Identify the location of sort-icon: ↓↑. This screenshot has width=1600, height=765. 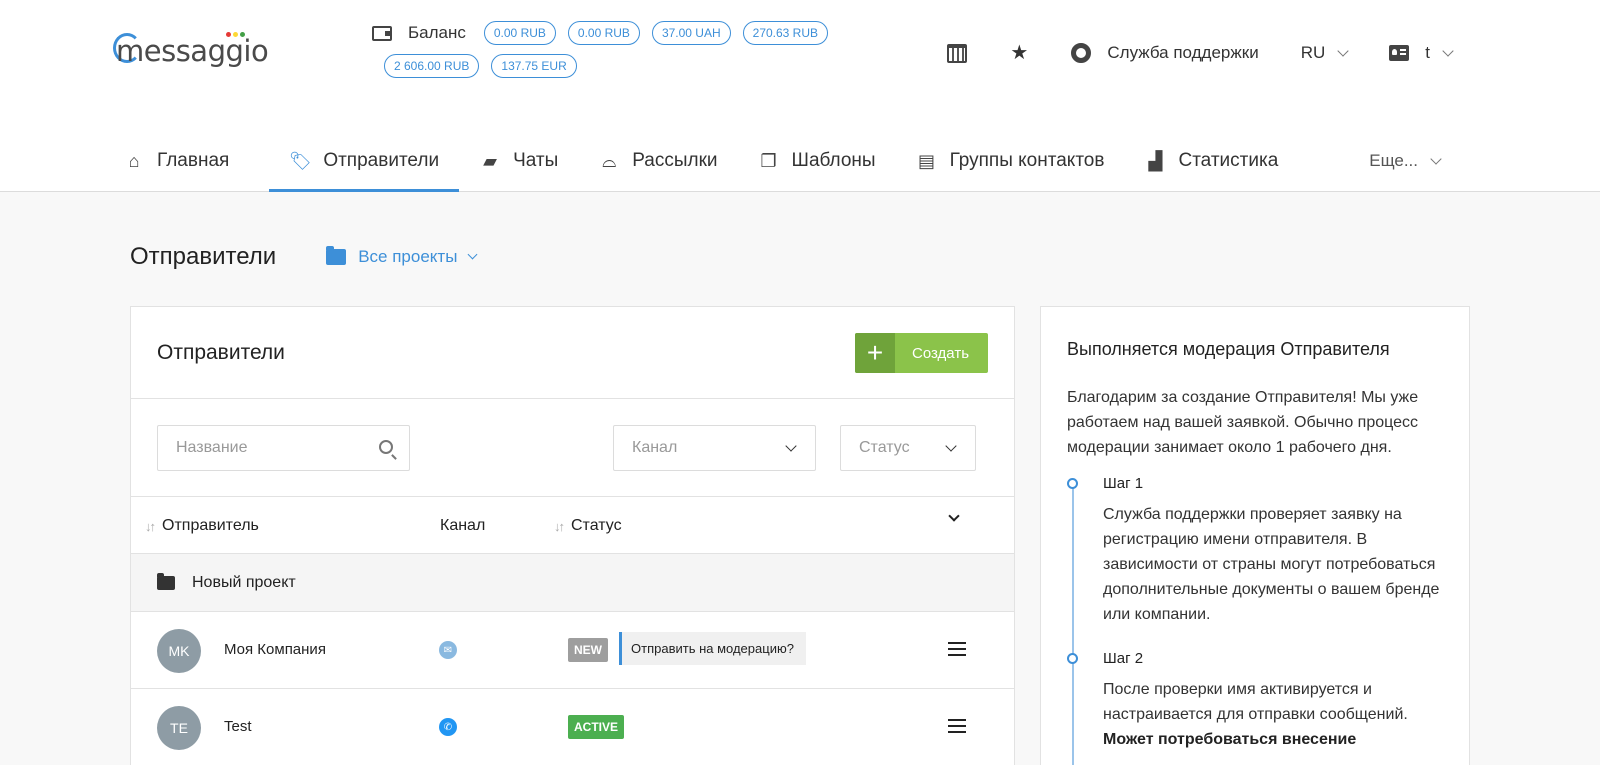
(559, 526).